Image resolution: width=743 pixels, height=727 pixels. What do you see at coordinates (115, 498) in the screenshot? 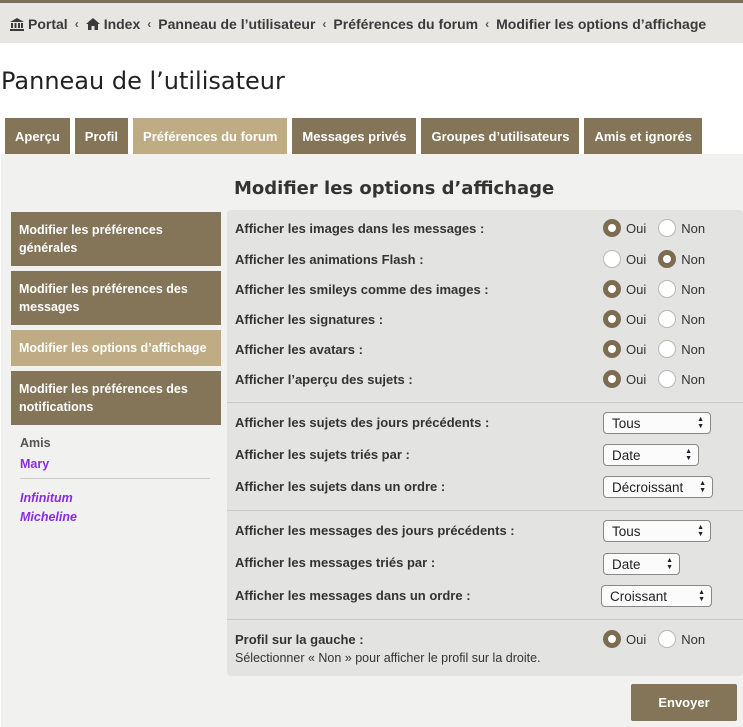
I see `friend-offline-link: Infinitum` at bounding box center [115, 498].